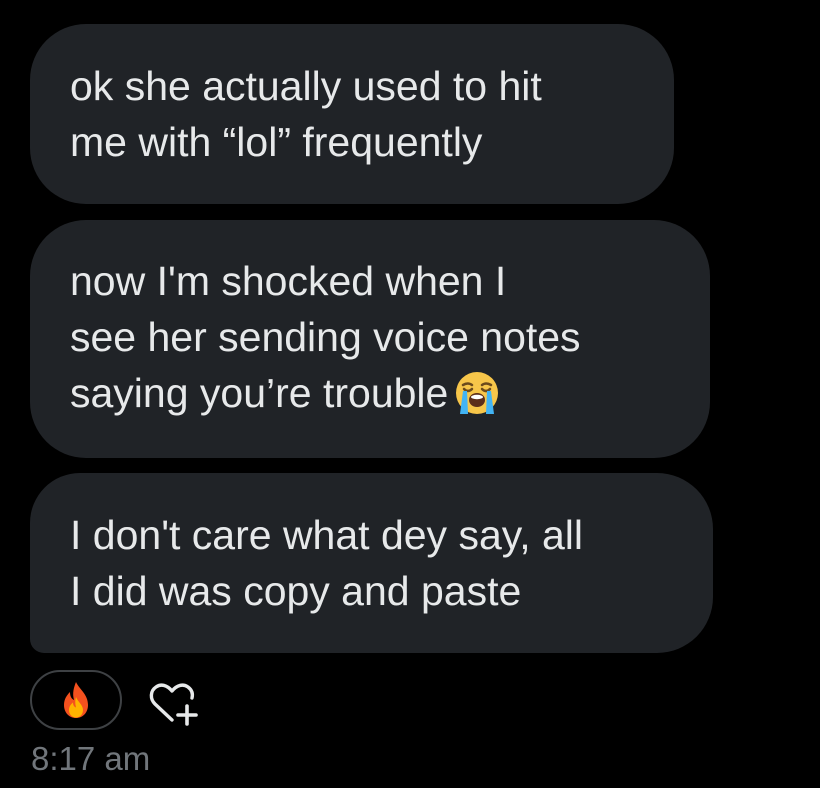 The width and height of the screenshot is (820, 788). Describe the element at coordinates (296, 591) in the screenshot. I see `message-text-line: I did was copy and paste` at that location.